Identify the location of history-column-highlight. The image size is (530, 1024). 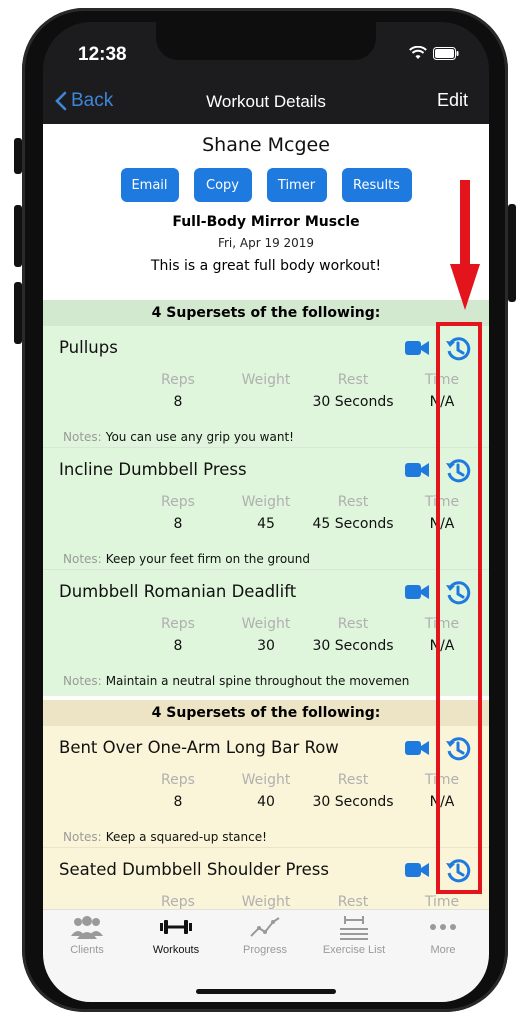
(459, 608).